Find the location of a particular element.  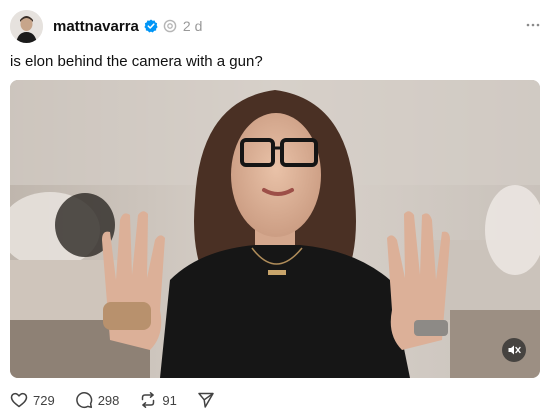

repost-button: 91 is located at coordinates (158, 400).